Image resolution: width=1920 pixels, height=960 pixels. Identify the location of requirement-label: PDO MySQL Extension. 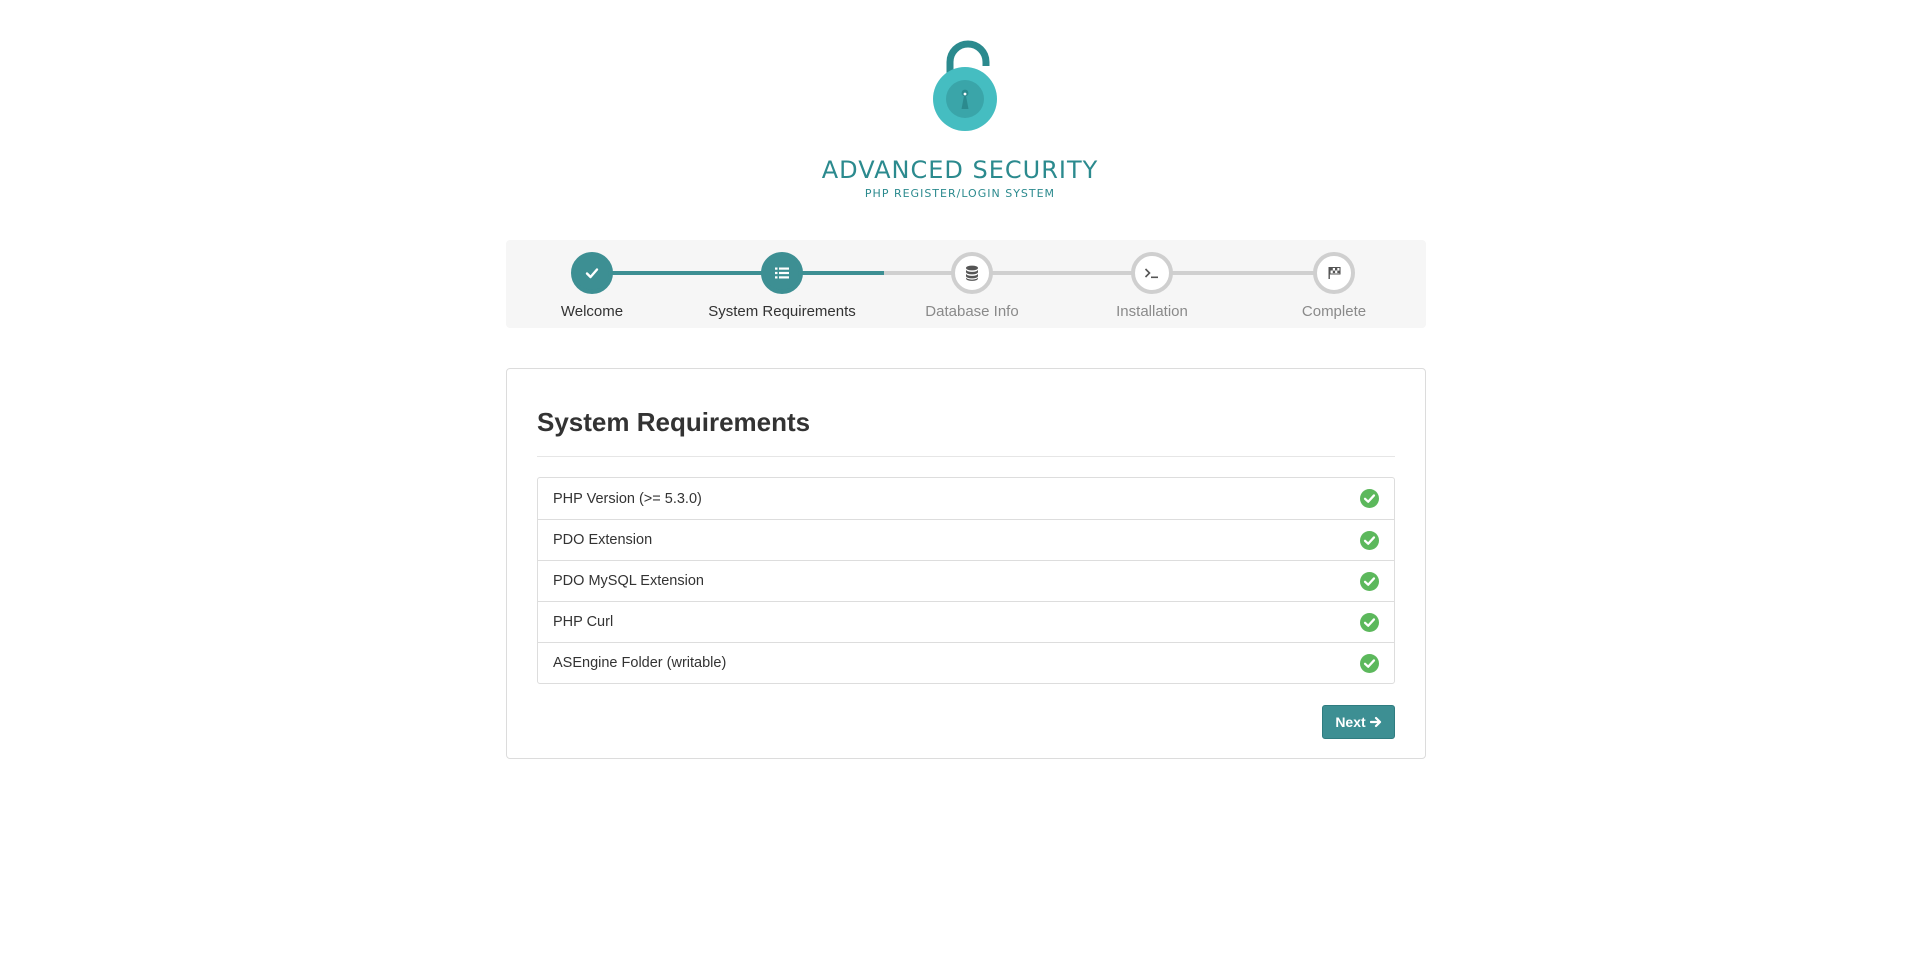
(628, 581).